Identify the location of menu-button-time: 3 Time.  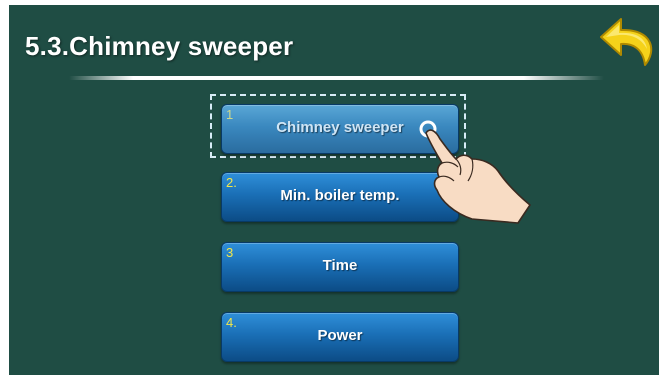
(340, 267).